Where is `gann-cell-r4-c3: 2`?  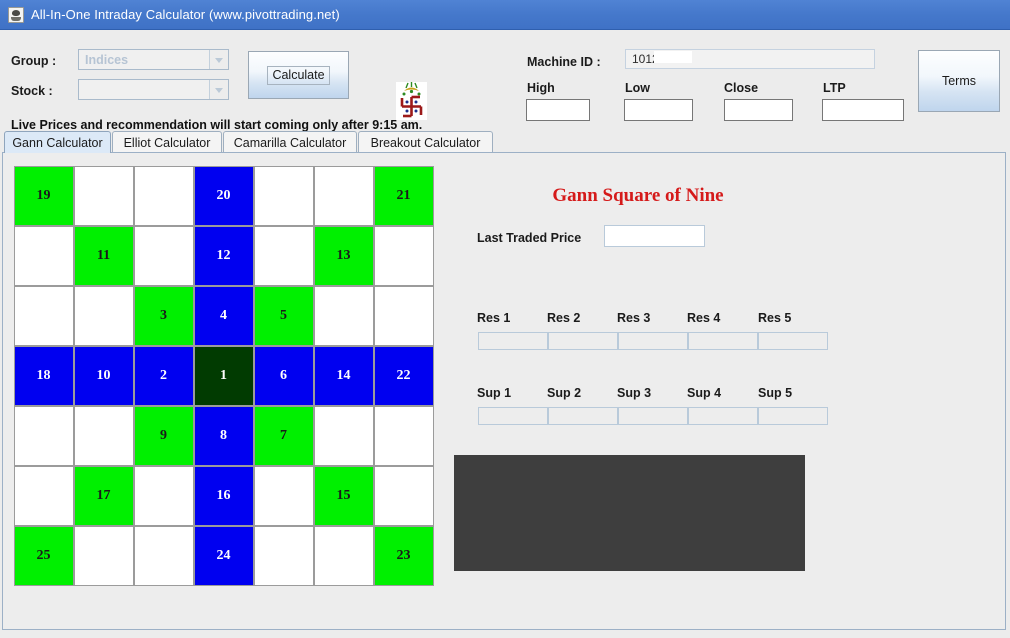 gann-cell-r4-c3: 2 is located at coordinates (163, 375).